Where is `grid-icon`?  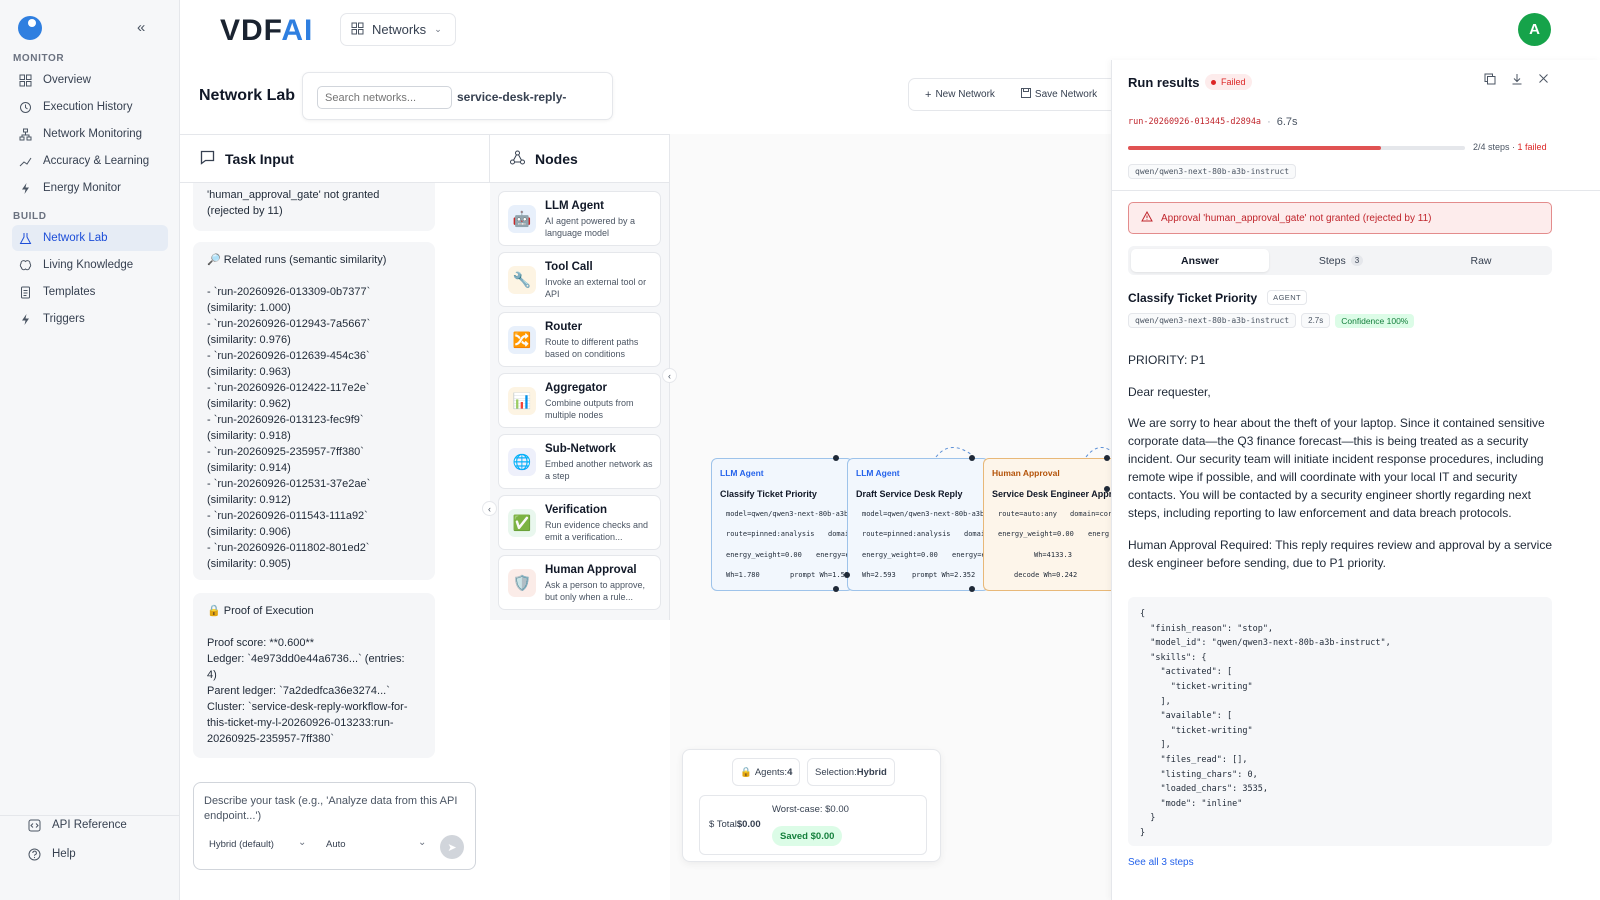
grid-icon is located at coordinates (25, 80).